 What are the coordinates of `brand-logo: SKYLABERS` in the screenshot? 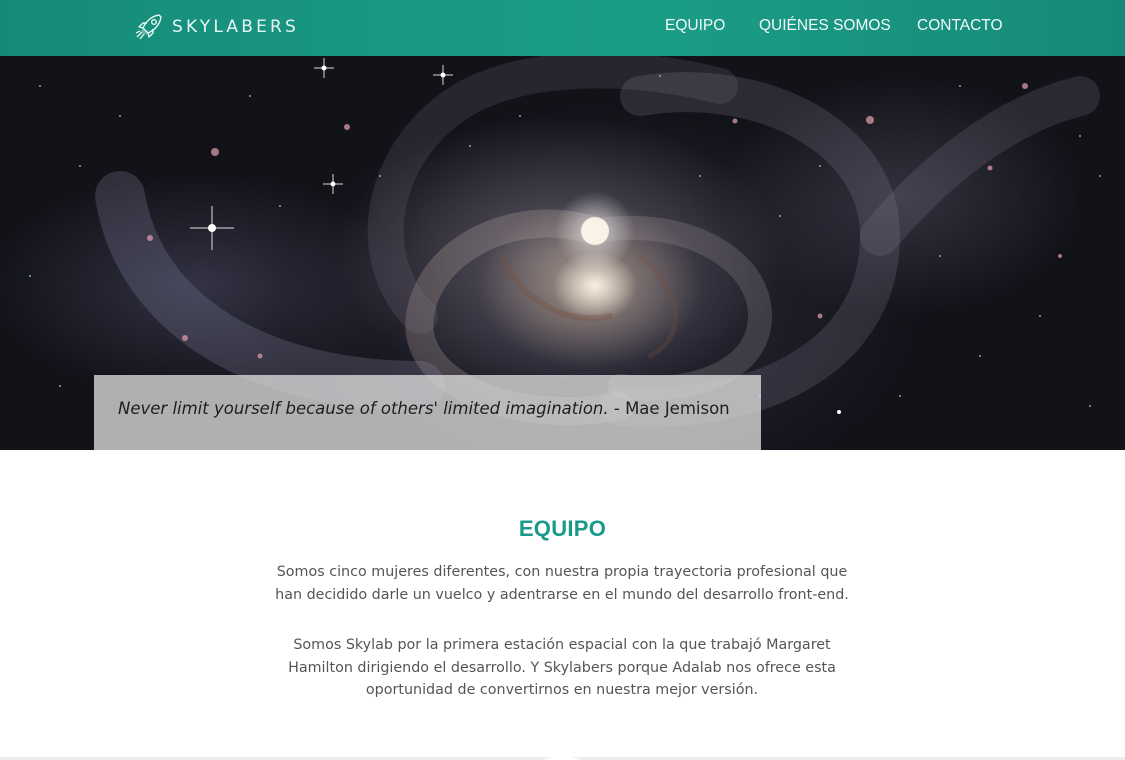 It's located at (215, 27).